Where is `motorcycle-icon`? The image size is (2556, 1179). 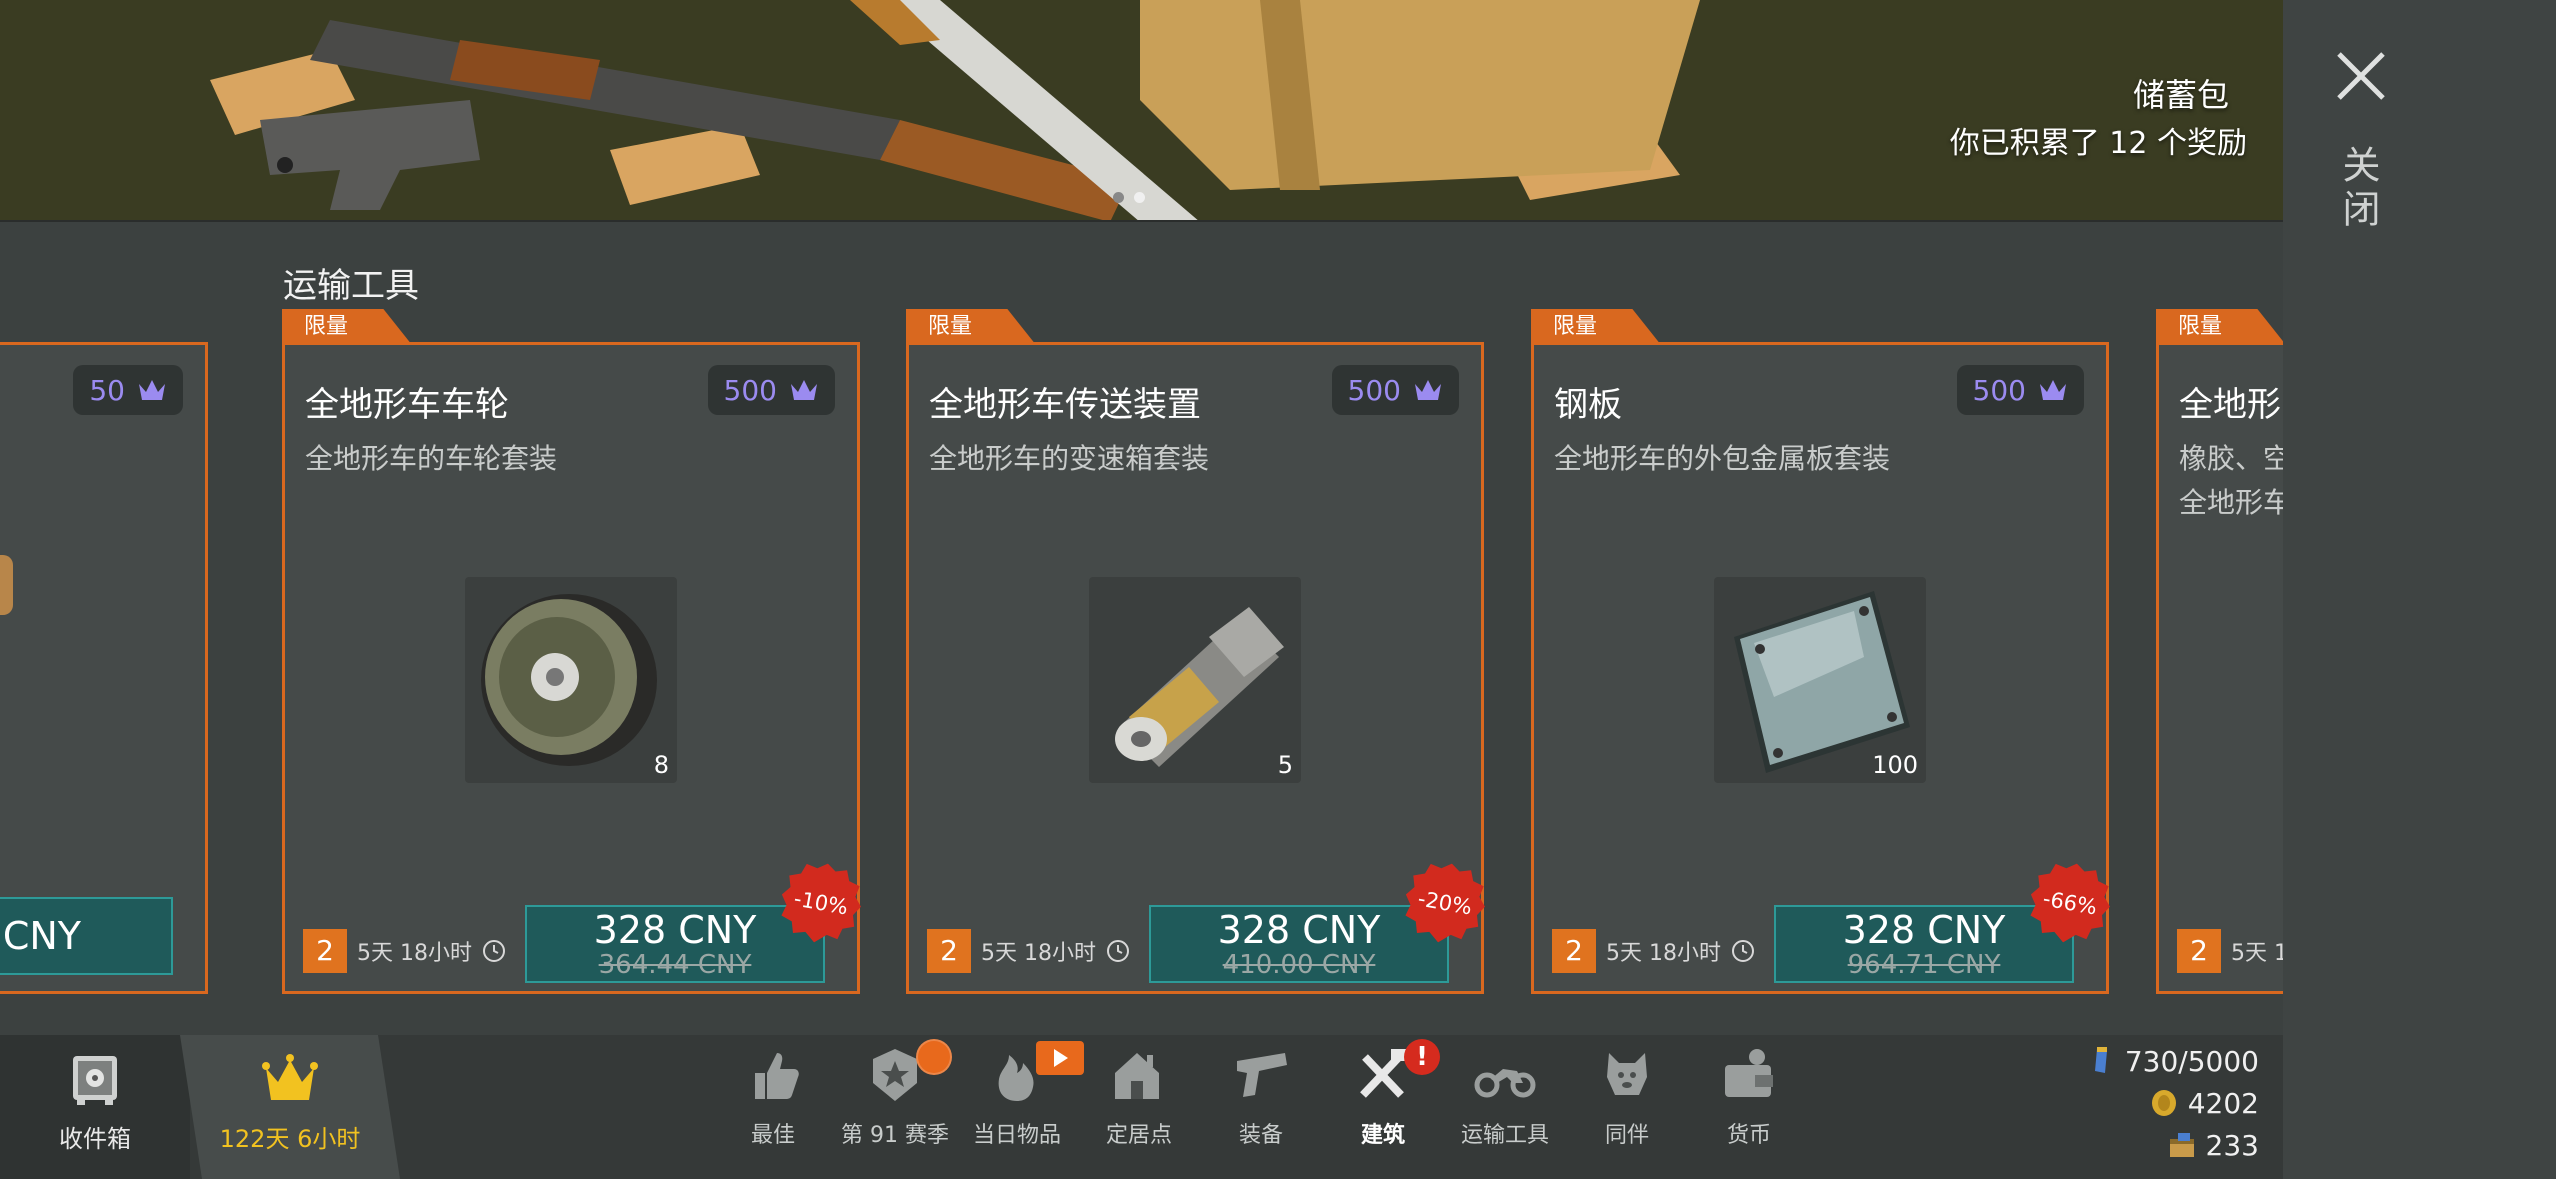
motorcycle-icon is located at coordinates (1505, 1083).